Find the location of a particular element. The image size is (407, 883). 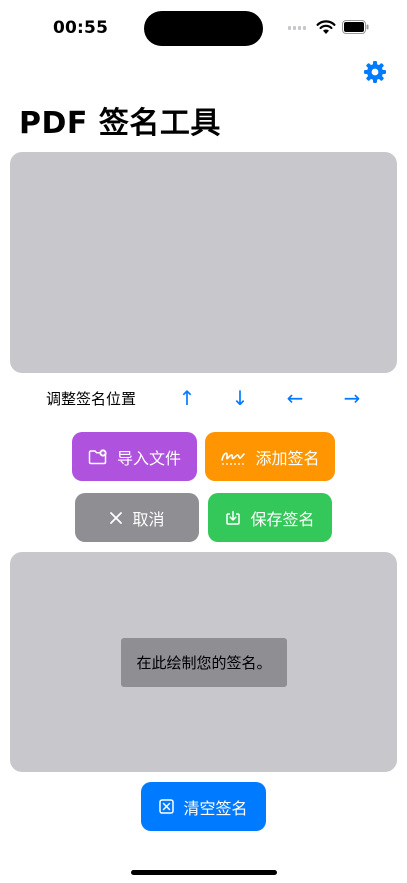

move-up-button: ↑ is located at coordinates (187, 398).